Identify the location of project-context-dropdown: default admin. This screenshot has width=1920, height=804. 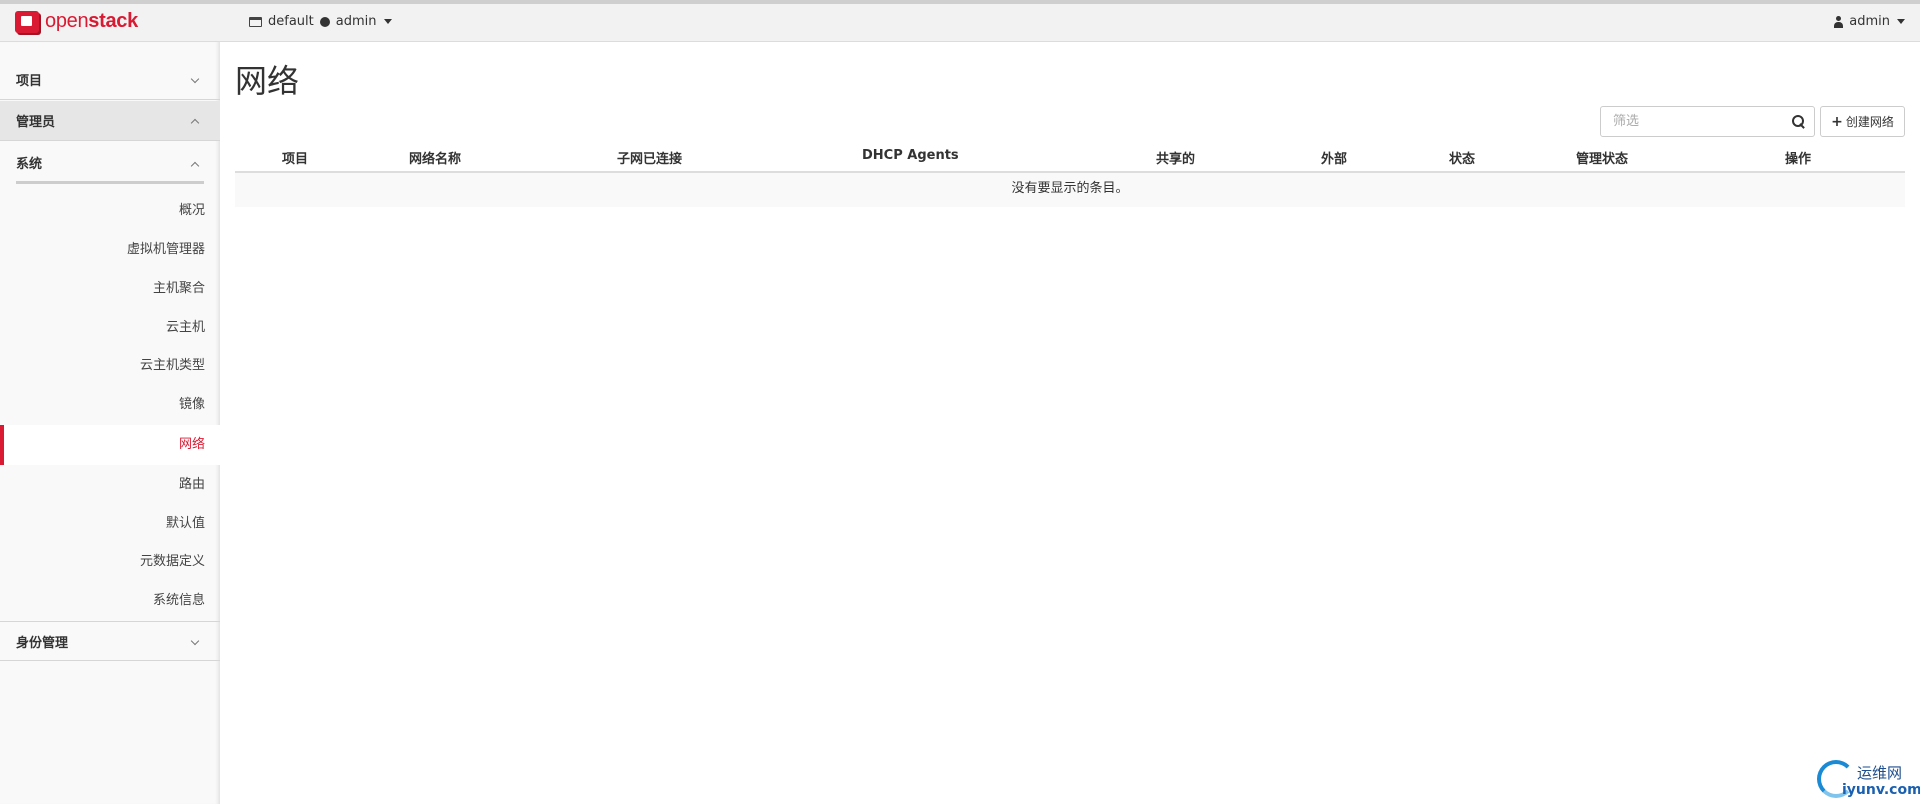
(321, 21).